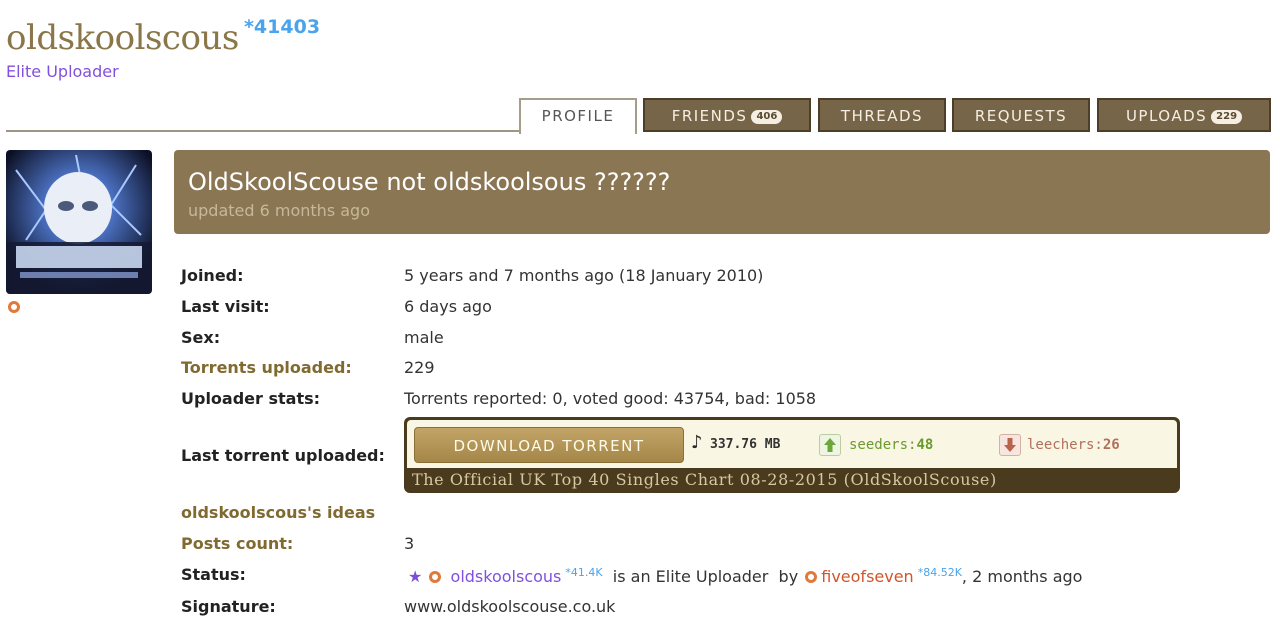  What do you see at coordinates (409, 543) in the screenshot?
I see `posts-count-value: 3` at bounding box center [409, 543].